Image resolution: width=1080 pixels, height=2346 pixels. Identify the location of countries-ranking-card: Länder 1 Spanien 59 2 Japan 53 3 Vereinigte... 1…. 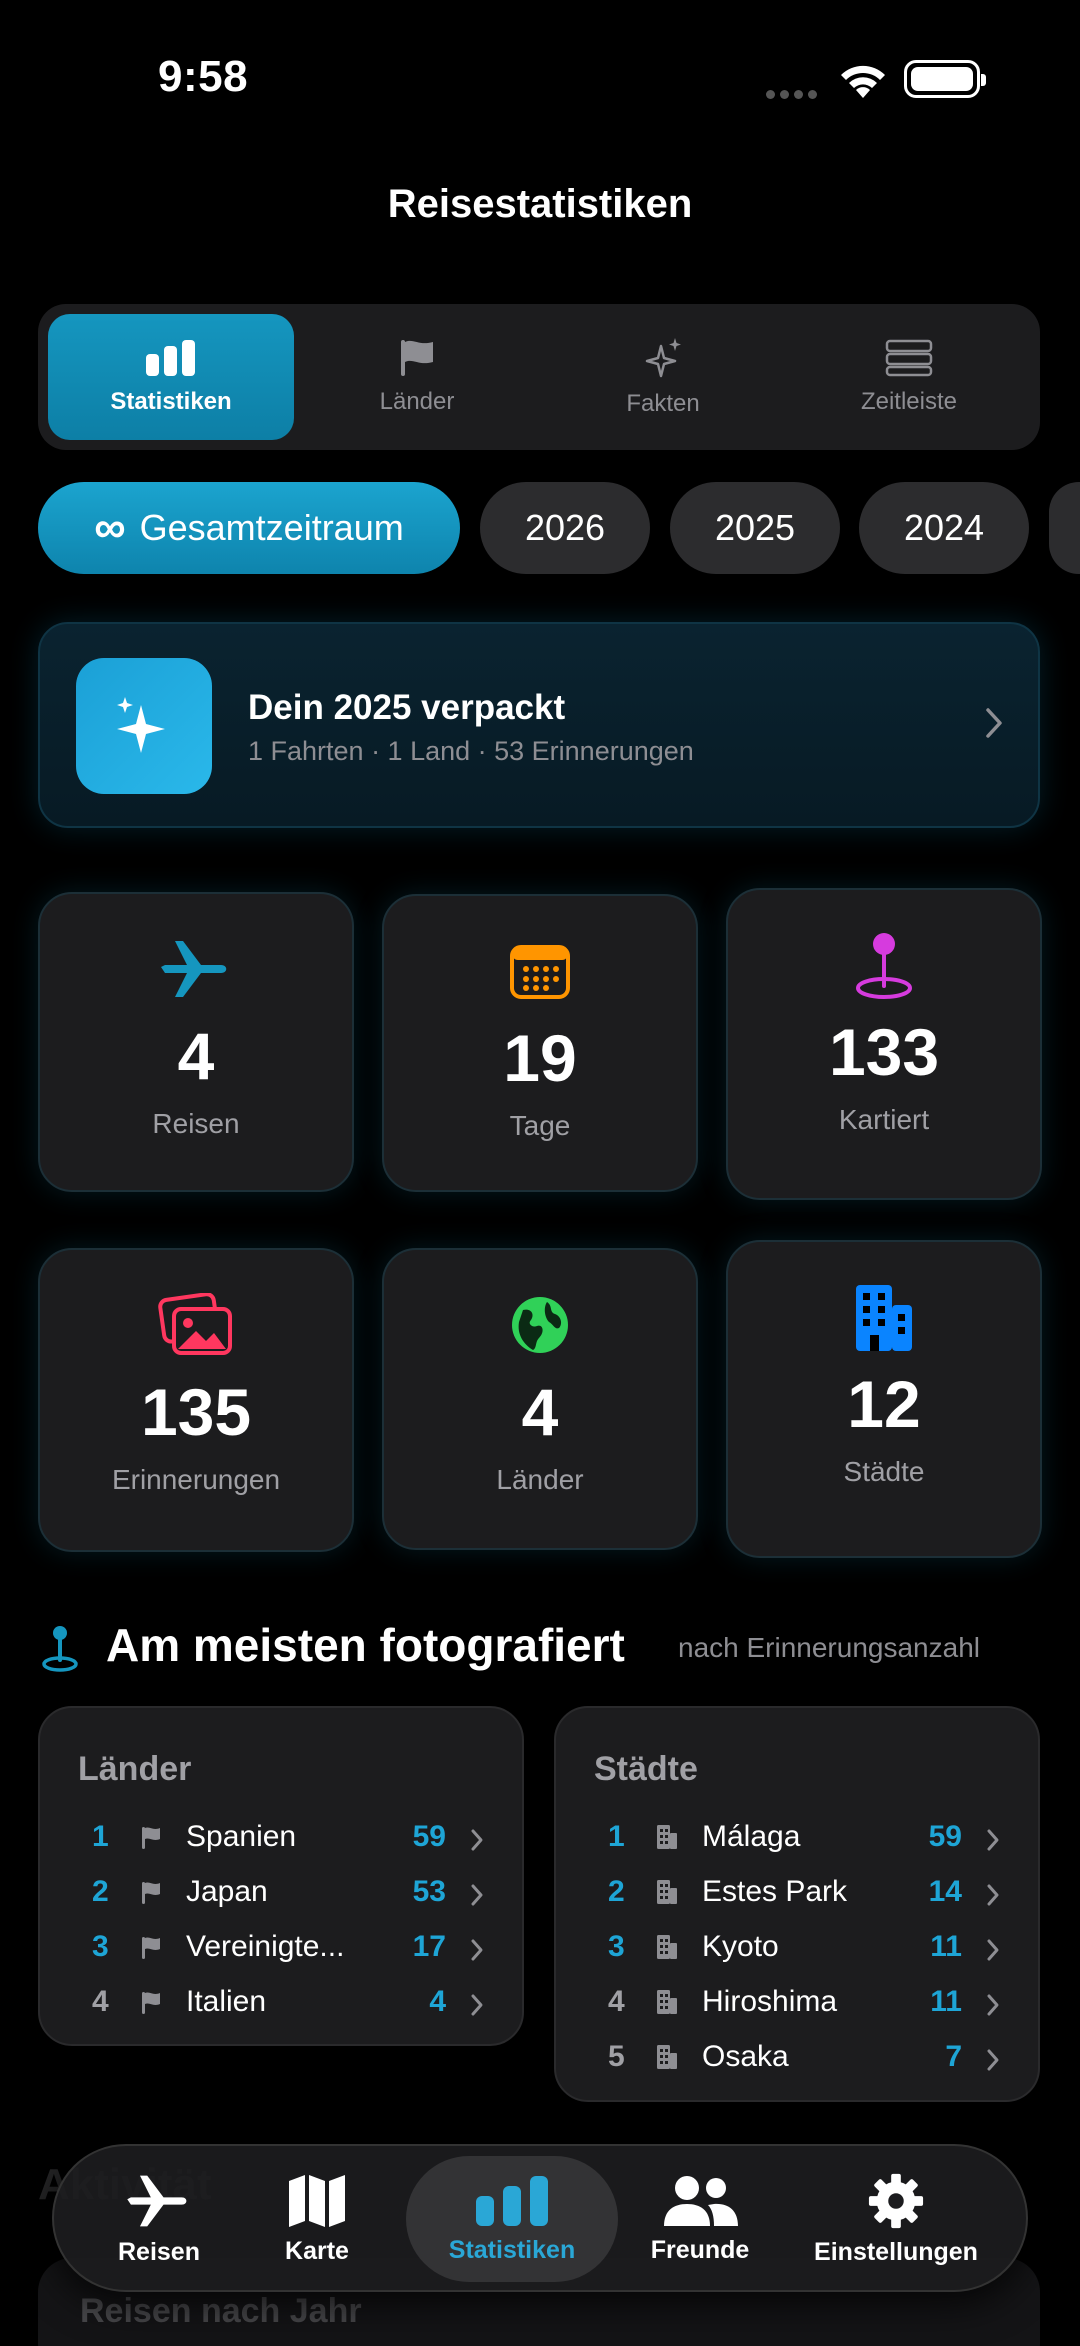
(281, 1876).